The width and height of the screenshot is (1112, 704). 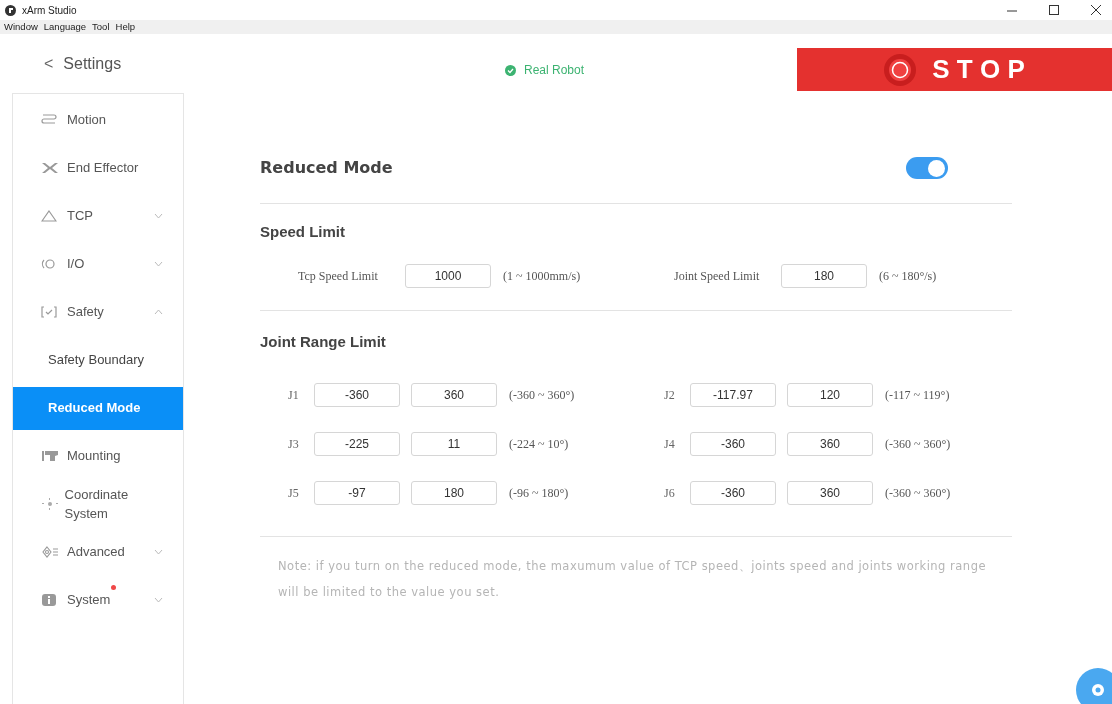 I want to click on triangle-icon, so click(x=49, y=216).